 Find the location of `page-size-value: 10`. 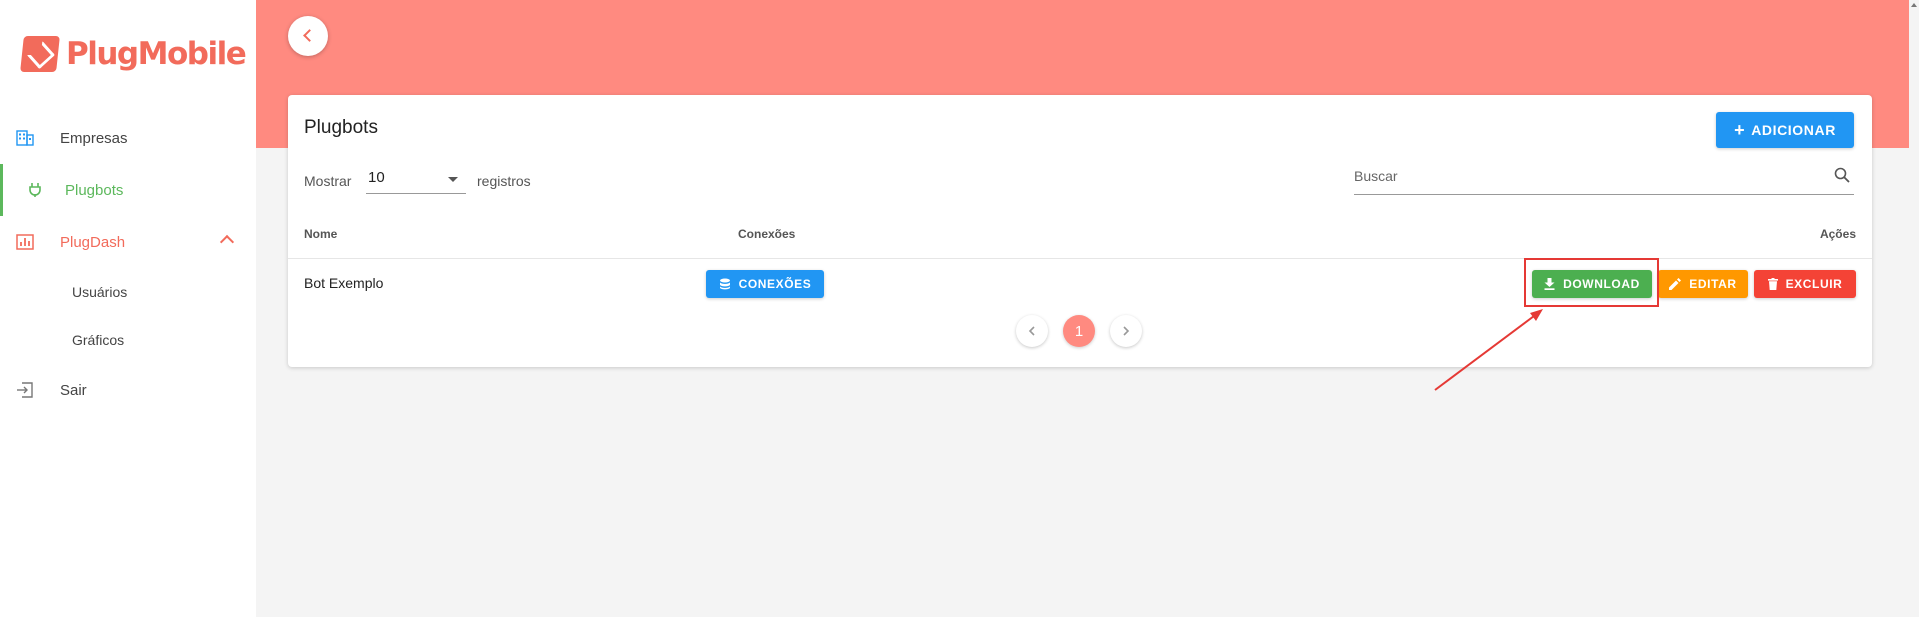

page-size-value: 10 is located at coordinates (376, 177).